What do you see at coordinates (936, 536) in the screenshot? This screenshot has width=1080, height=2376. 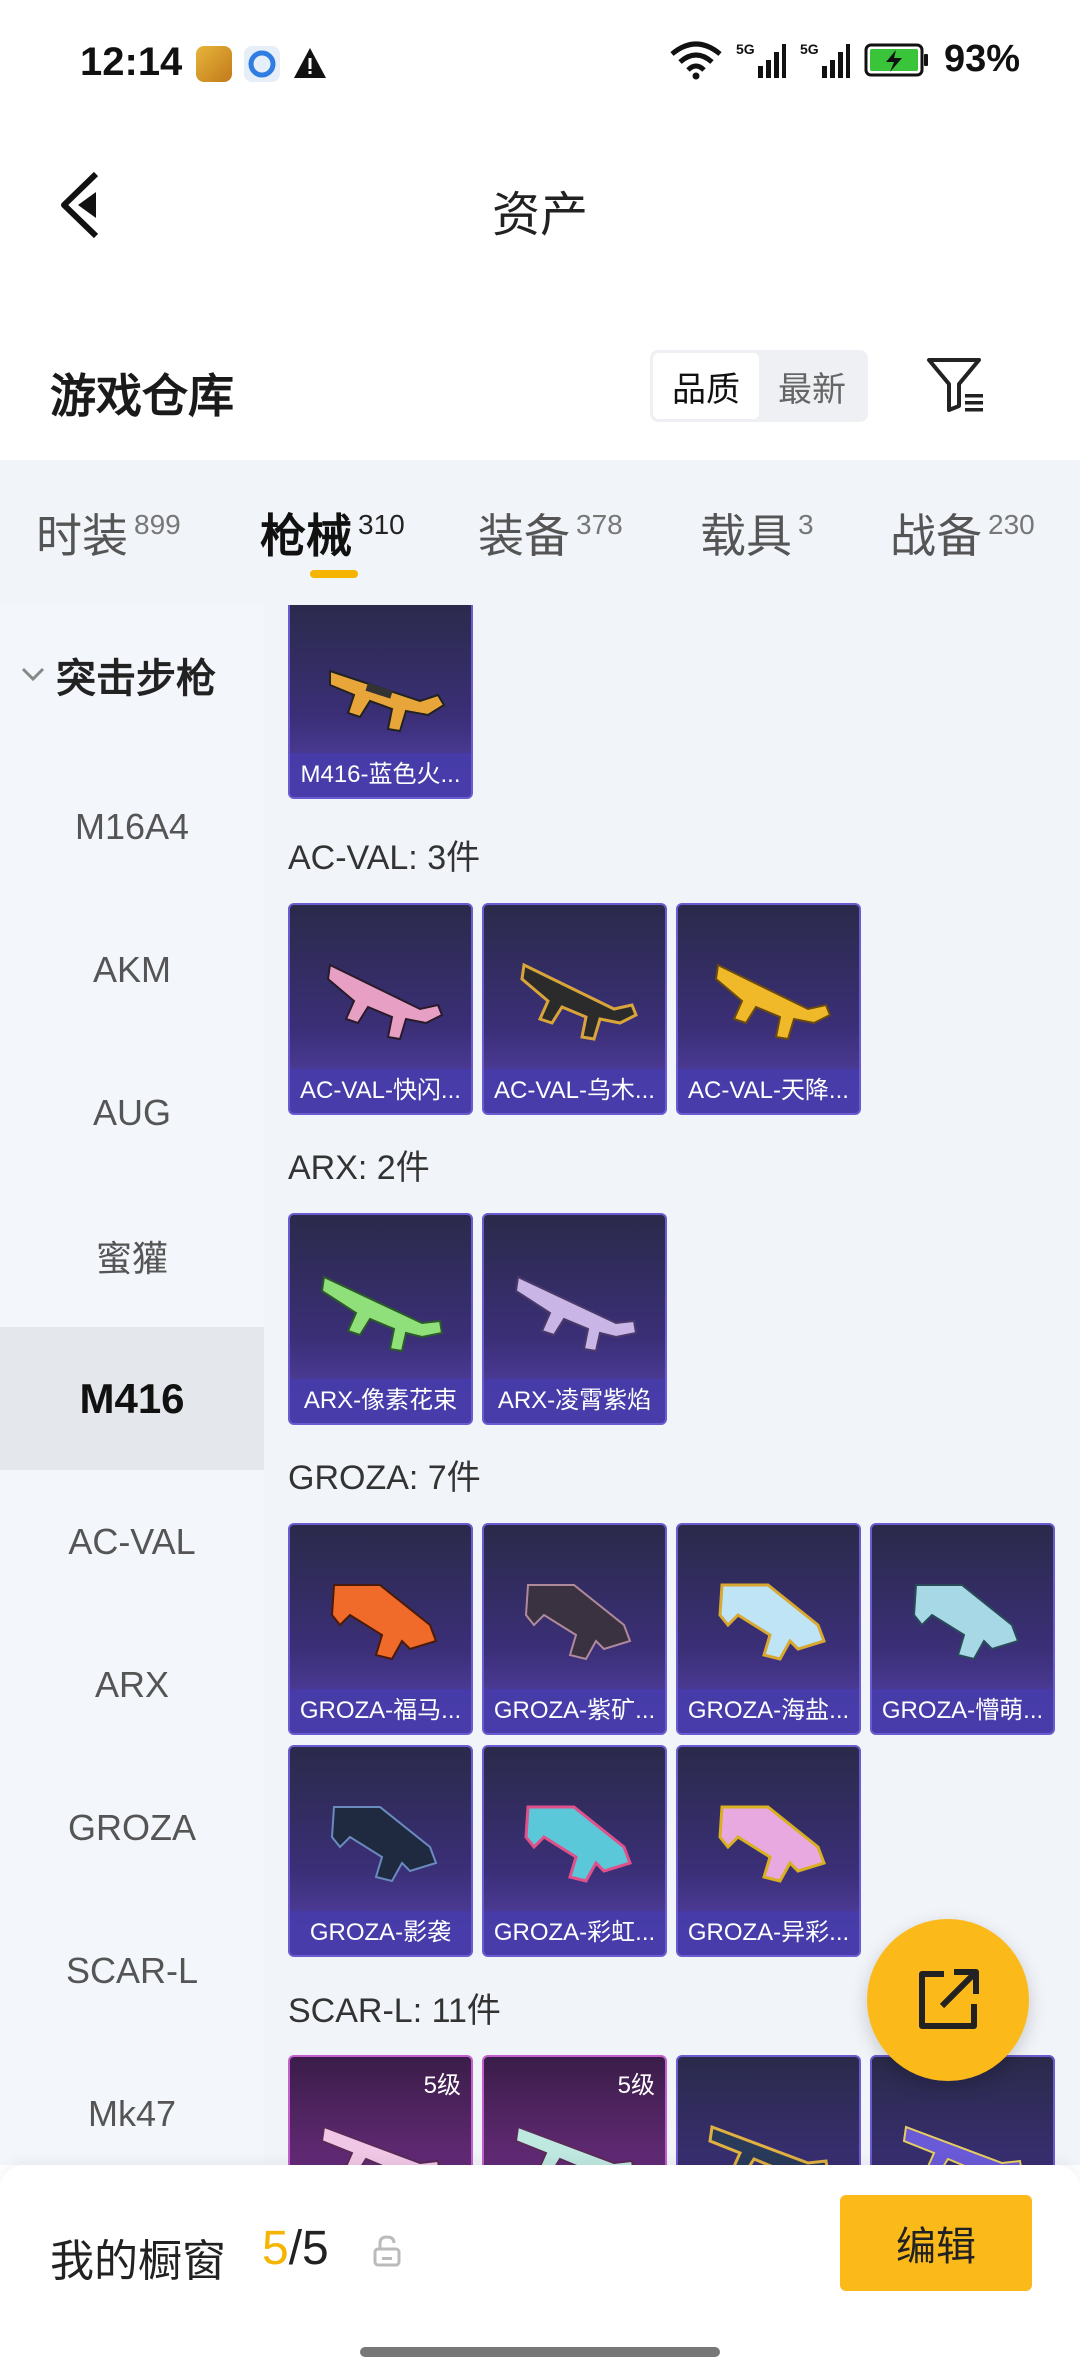 I see `tab-label: 战备` at bounding box center [936, 536].